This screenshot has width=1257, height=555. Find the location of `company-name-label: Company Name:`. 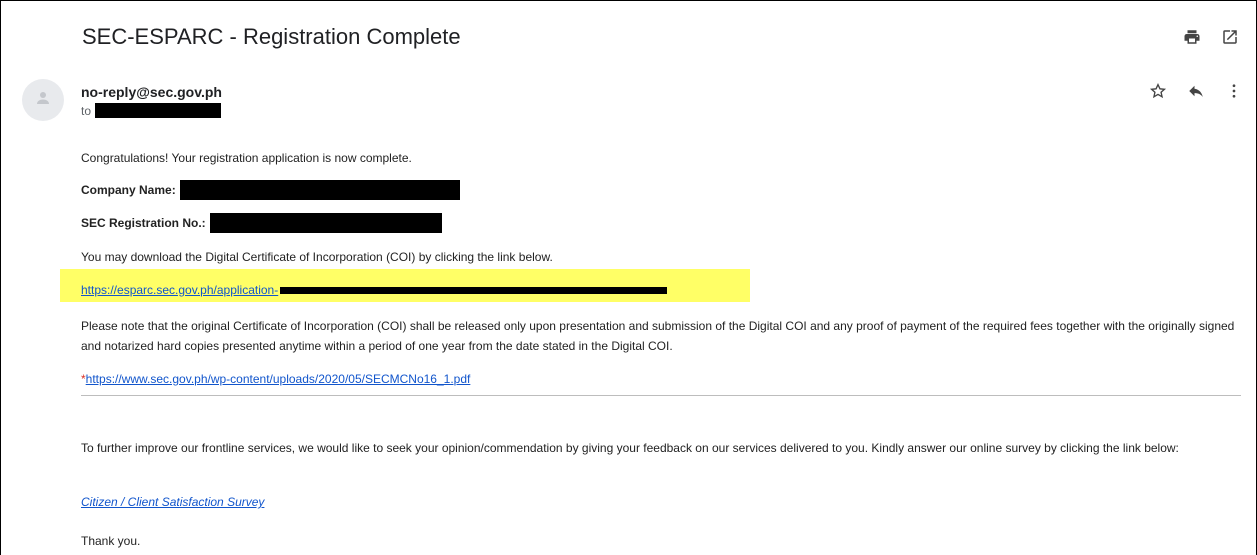

company-name-label: Company Name: is located at coordinates (128, 190).